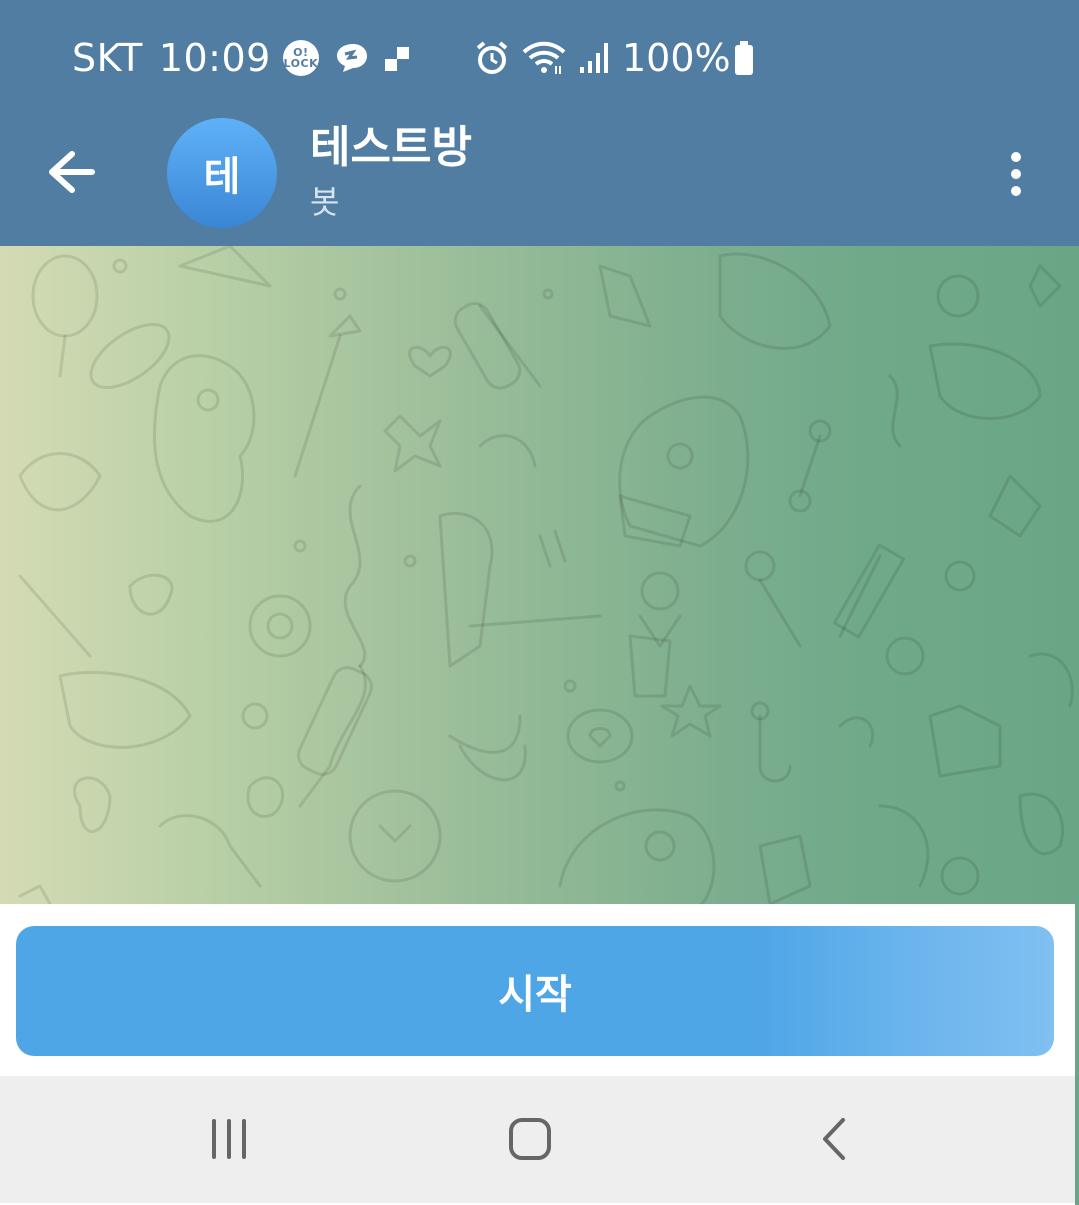 This screenshot has width=1079, height=1205. What do you see at coordinates (107, 58) in the screenshot?
I see `carrier-label: SKT` at bounding box center [107, 58].